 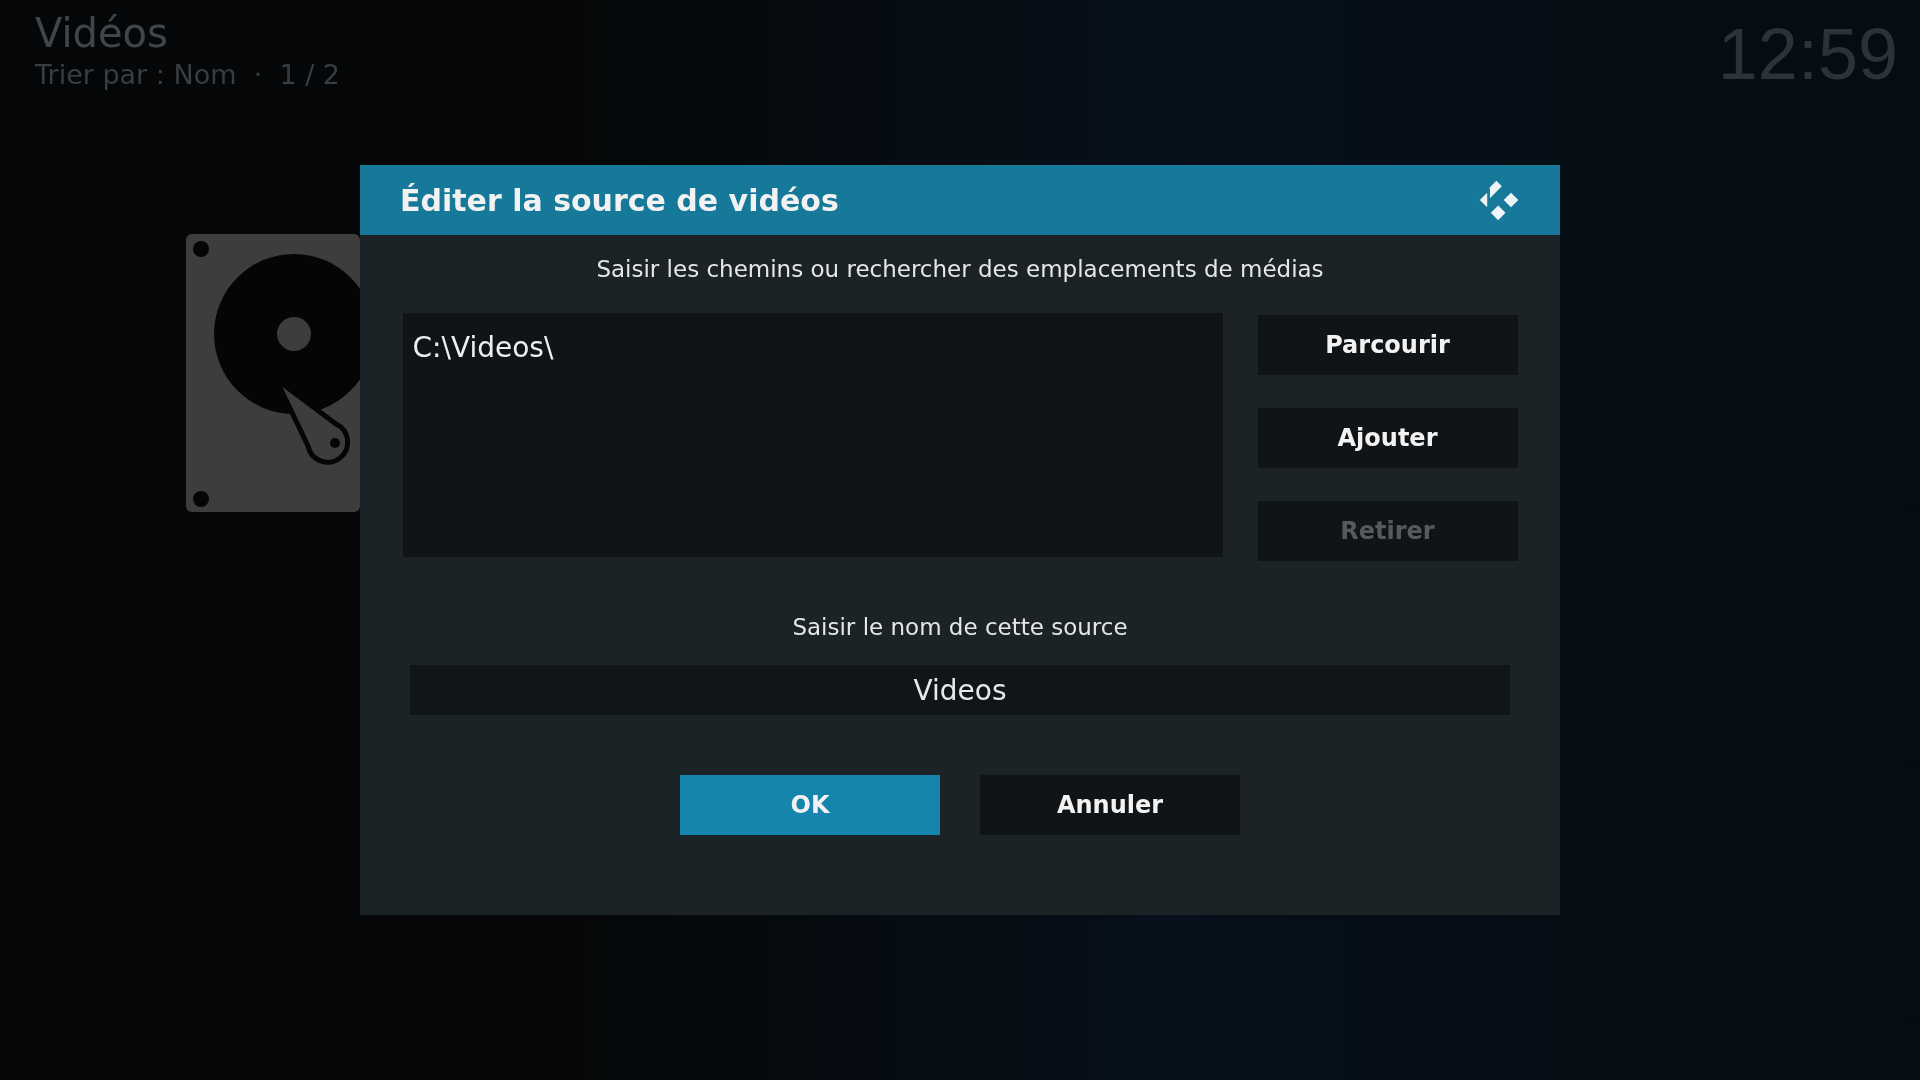 I want to click on path-item: C:\Videos\, so click(x=812, y=347).